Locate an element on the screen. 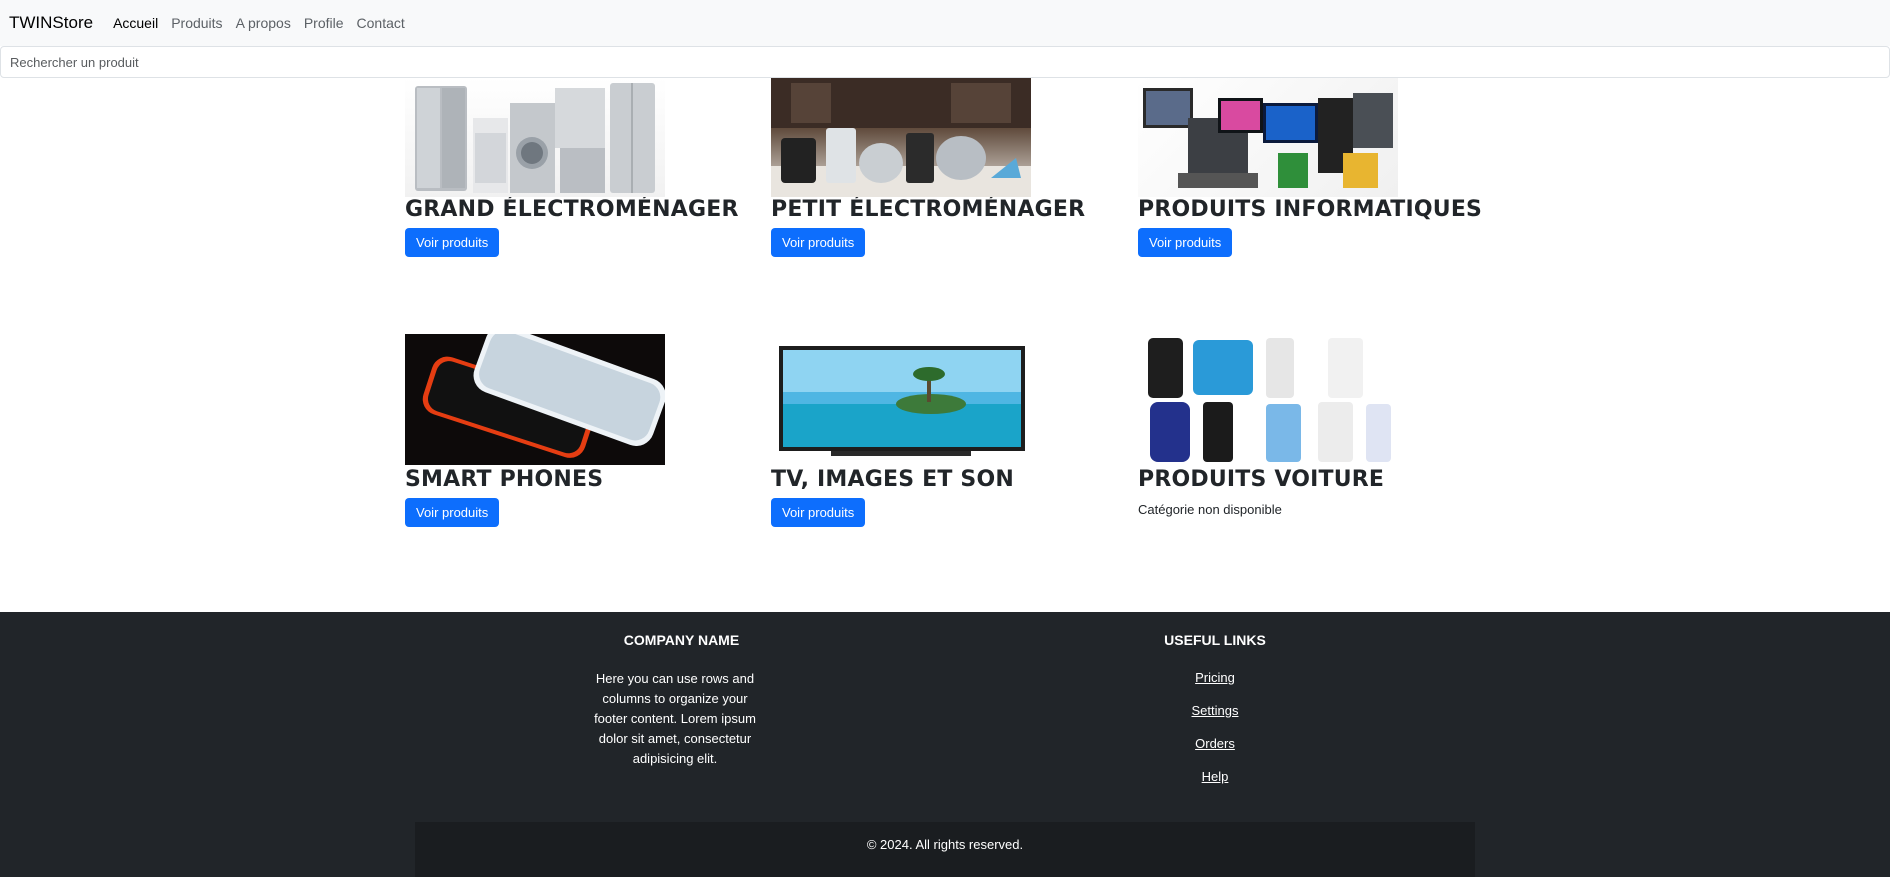  category-title: PETIT ÉLECTROMÉNAGER is located at coordinates (928, 209).